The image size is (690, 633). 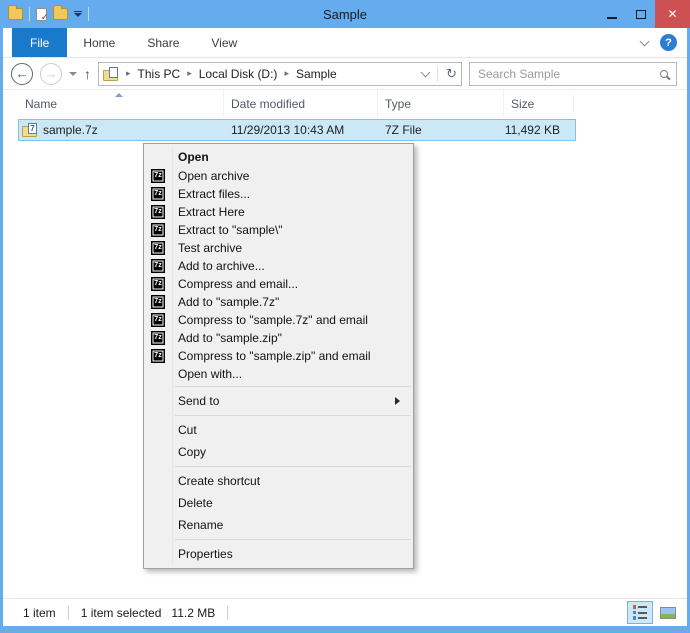 What do you see at coordinates (440, 104) in the screenshot?
I see `column-header-type: Type` at bounding box center [440, 104].